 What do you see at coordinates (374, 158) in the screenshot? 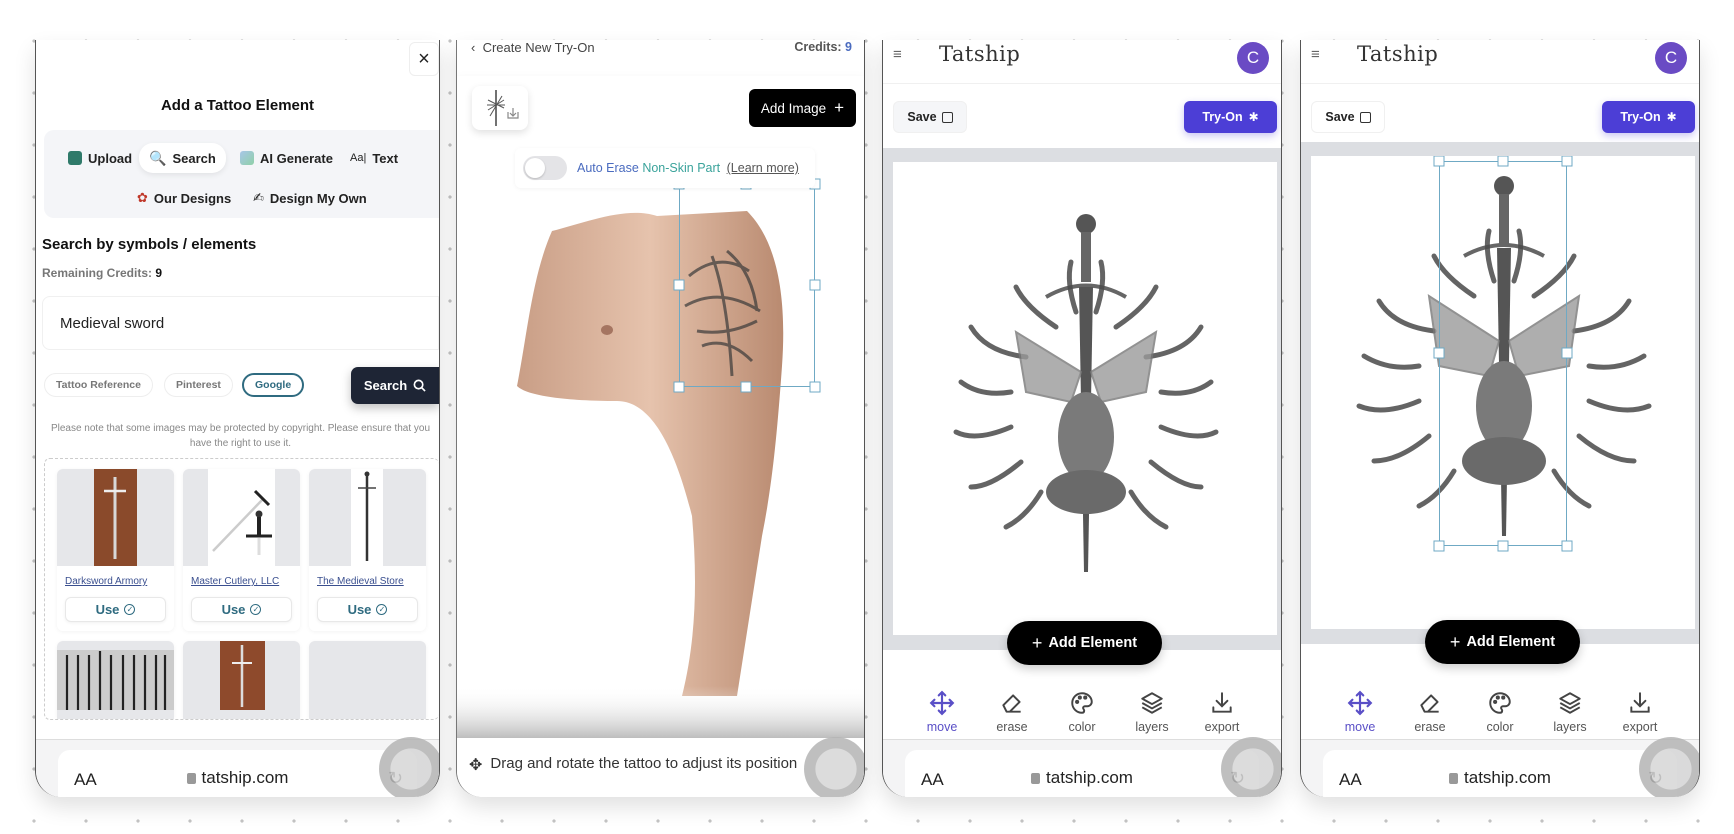
I see `tab-text: Aa| Text` at bounding box center [374, 158].